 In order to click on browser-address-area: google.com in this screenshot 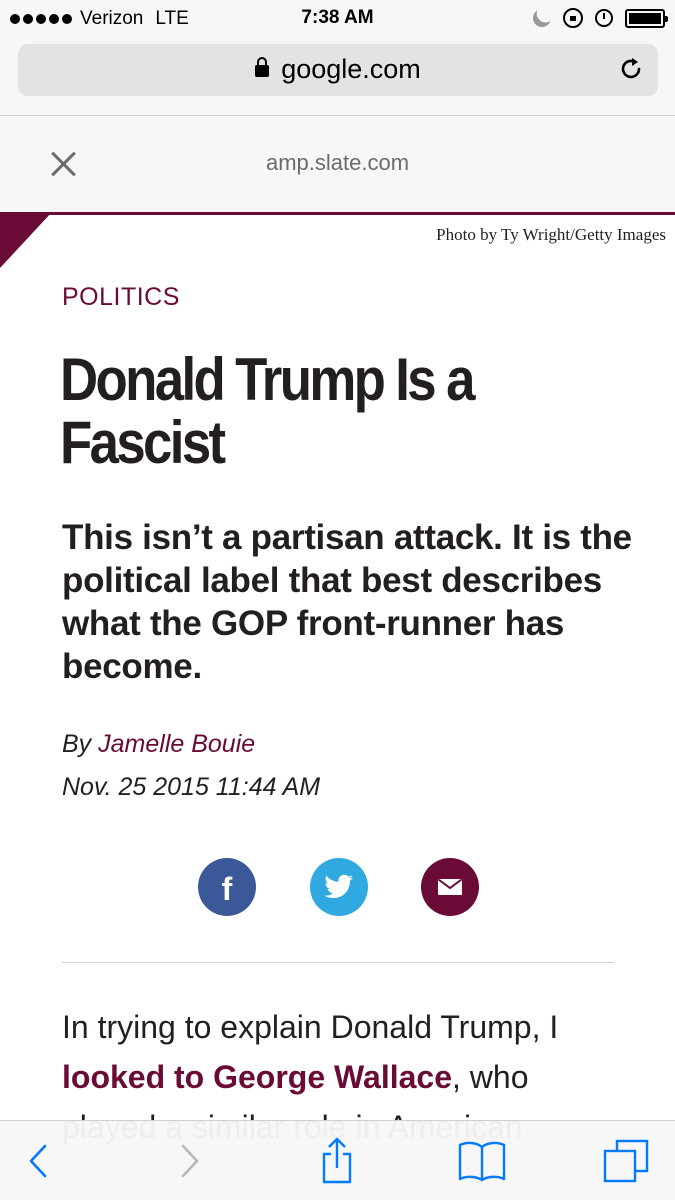, I will do `click(337, 77)`.